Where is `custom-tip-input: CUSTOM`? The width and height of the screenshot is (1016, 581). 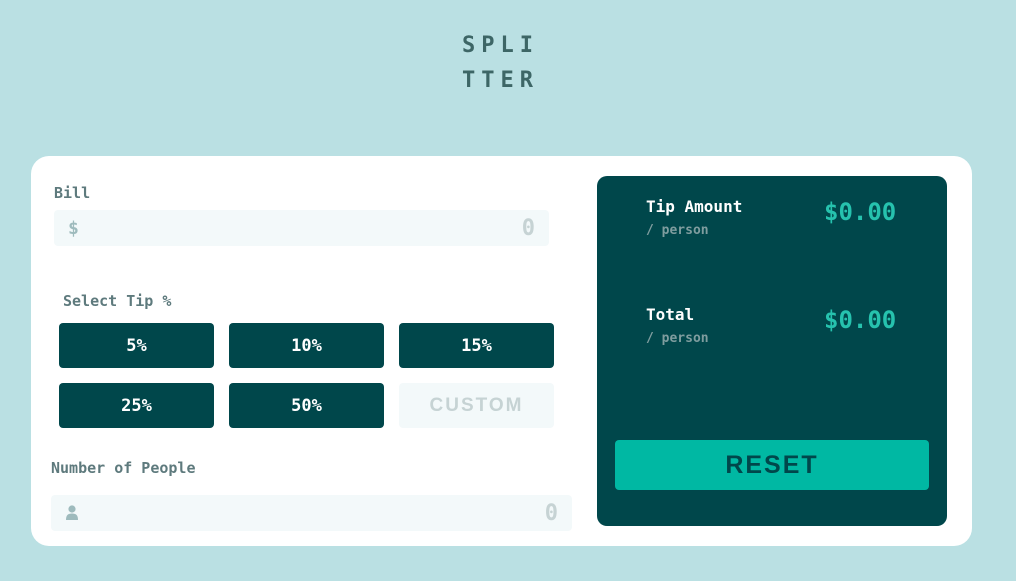 custom-tip-input: CUSTOM is located at coordinates (476, 405).